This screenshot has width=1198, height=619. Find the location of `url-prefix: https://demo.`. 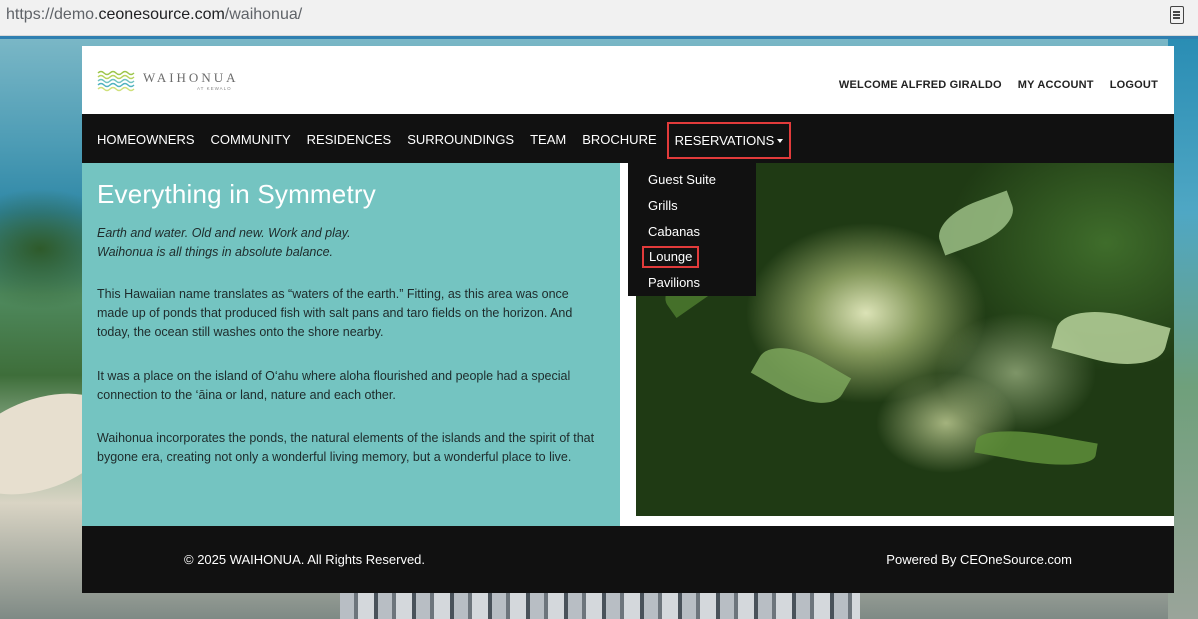

url-prefix: https://demo. is located at coordinates (52, 14).